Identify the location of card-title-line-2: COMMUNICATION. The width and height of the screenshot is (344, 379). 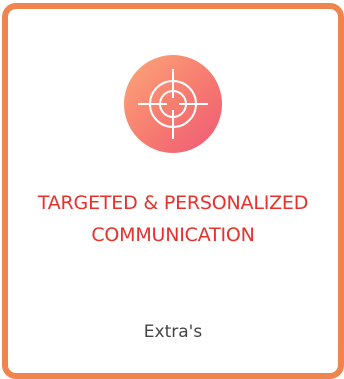
(173, 235).